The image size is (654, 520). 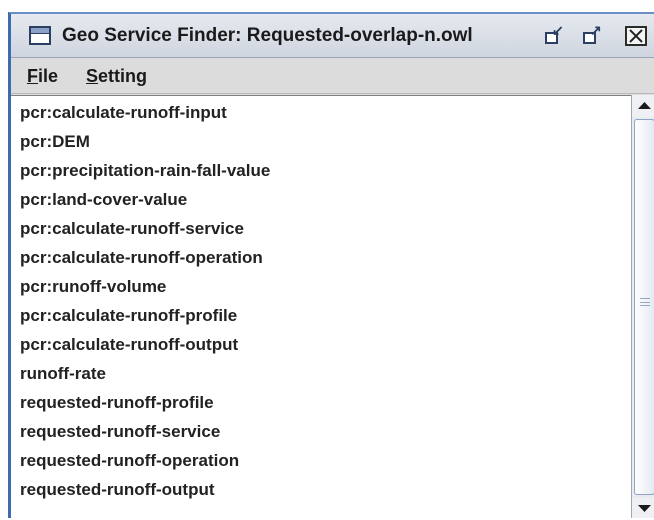 What do you see at coordinates (117, 403) in the screenshot?
I see `list-item: requested-runoff-profile` at bounding box center [117, 403].